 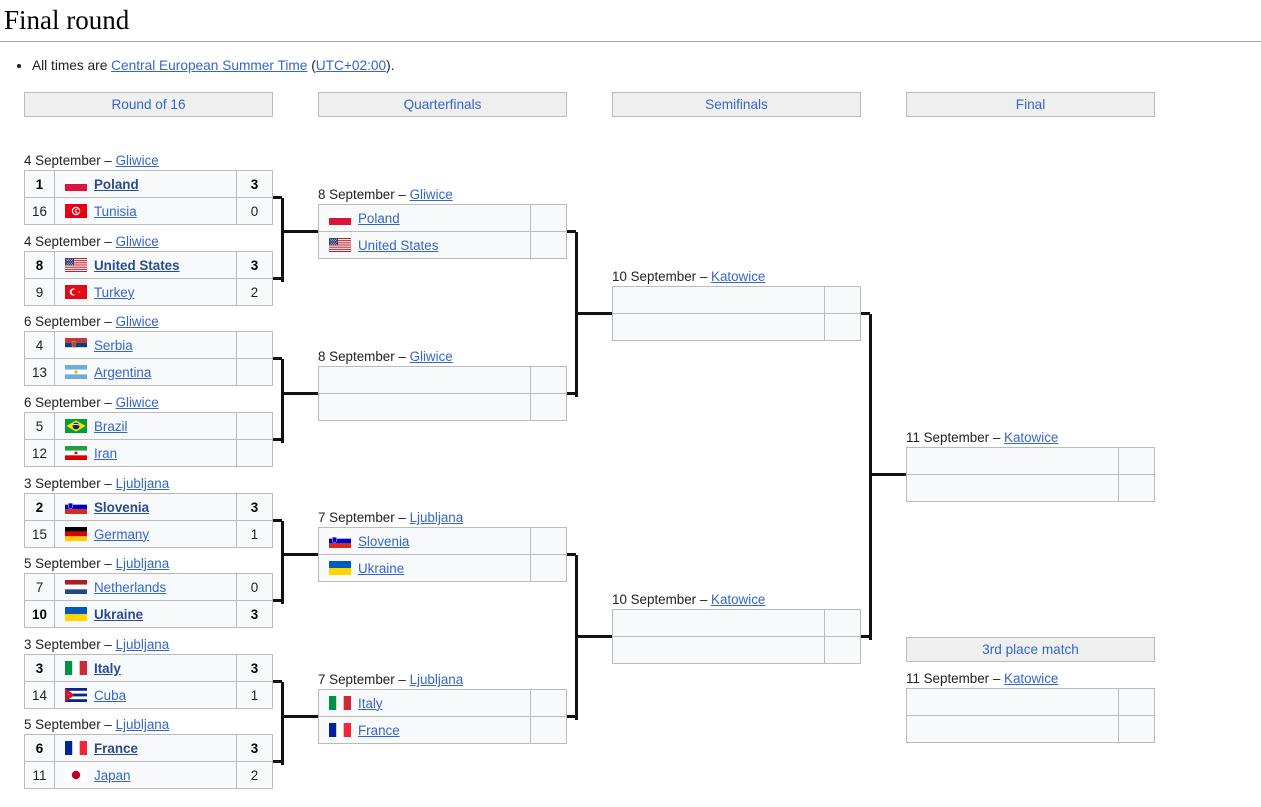 What do you see at coordinates (442, 104) in the screenshot?
I see `round-header-2: Quarterfinals` at bounding box center [442, 104].